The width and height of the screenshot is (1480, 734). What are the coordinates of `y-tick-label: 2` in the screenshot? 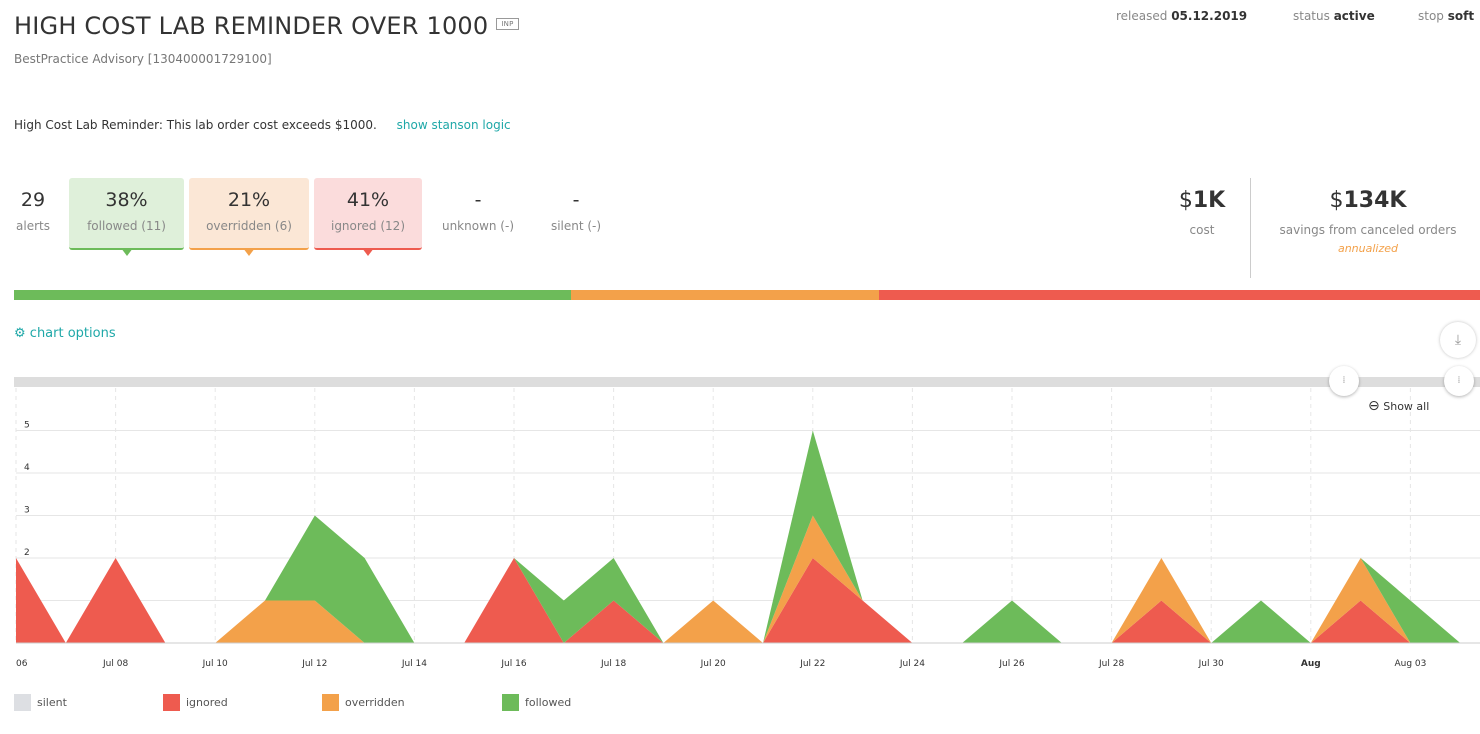 It's located at (27, 553).